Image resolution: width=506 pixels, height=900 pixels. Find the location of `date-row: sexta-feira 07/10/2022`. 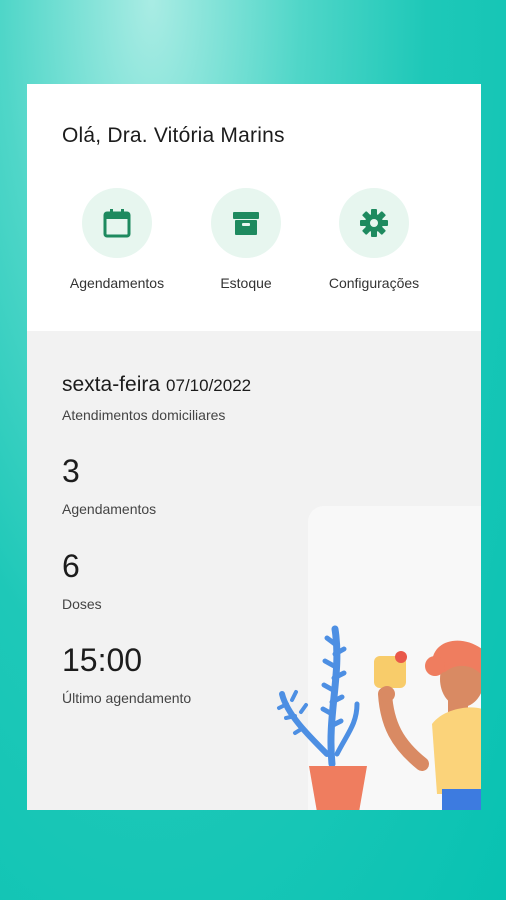

date-row: sexta-feira 07/10/2022 is located at coordinates (156, 385).